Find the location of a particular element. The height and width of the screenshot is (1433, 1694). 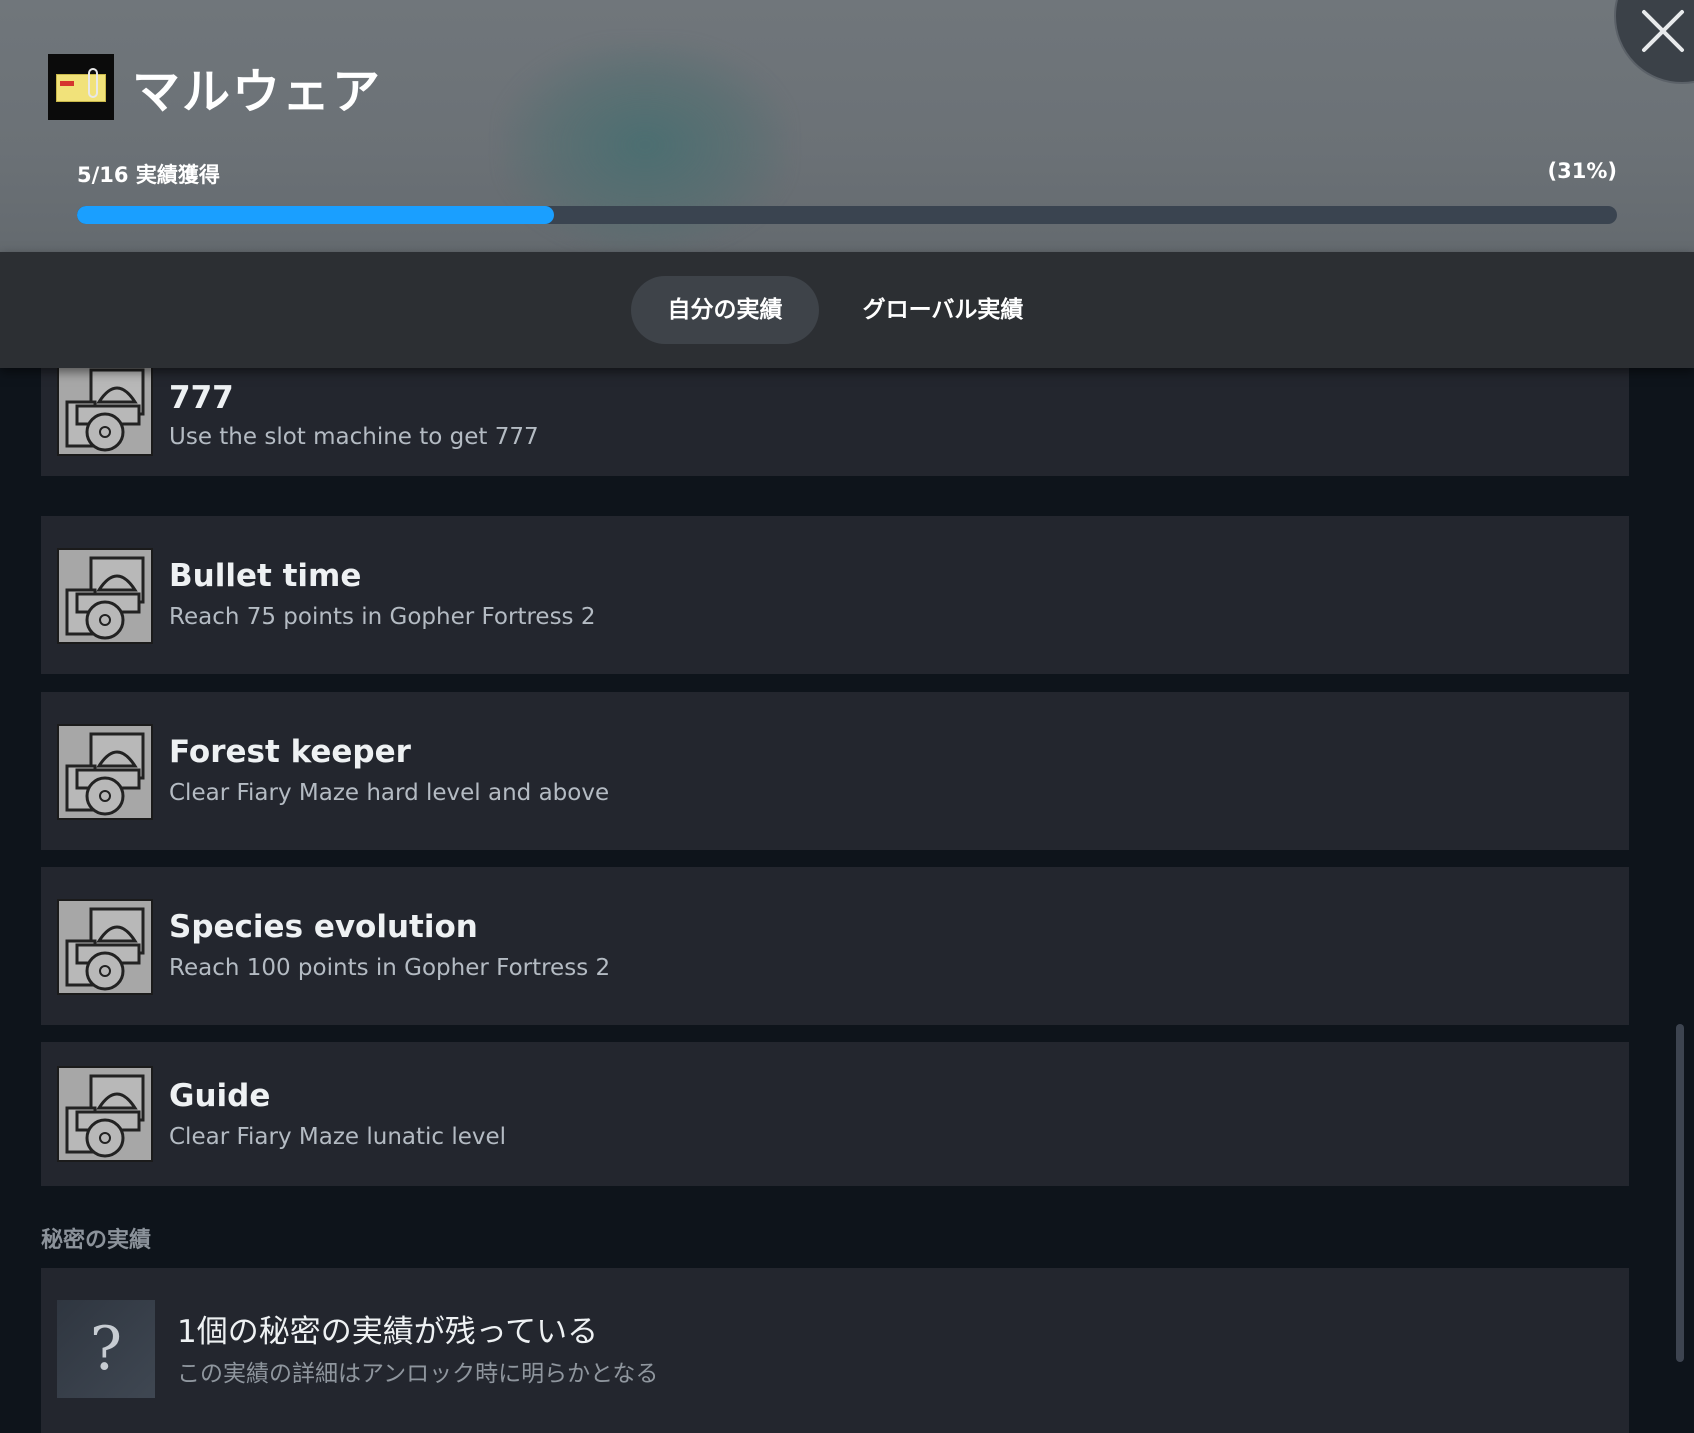

tab-global-achievements: グローバル実績 is located at coordinates (943, 310).